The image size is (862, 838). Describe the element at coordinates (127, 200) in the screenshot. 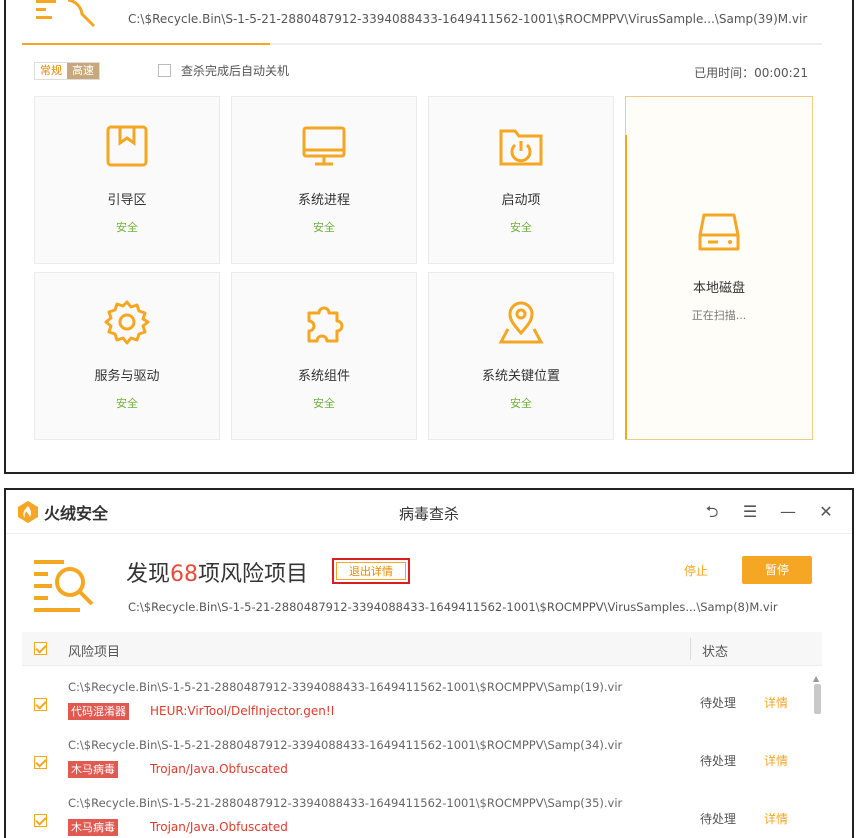

I see `scan-card-title: 引导区` at that location.